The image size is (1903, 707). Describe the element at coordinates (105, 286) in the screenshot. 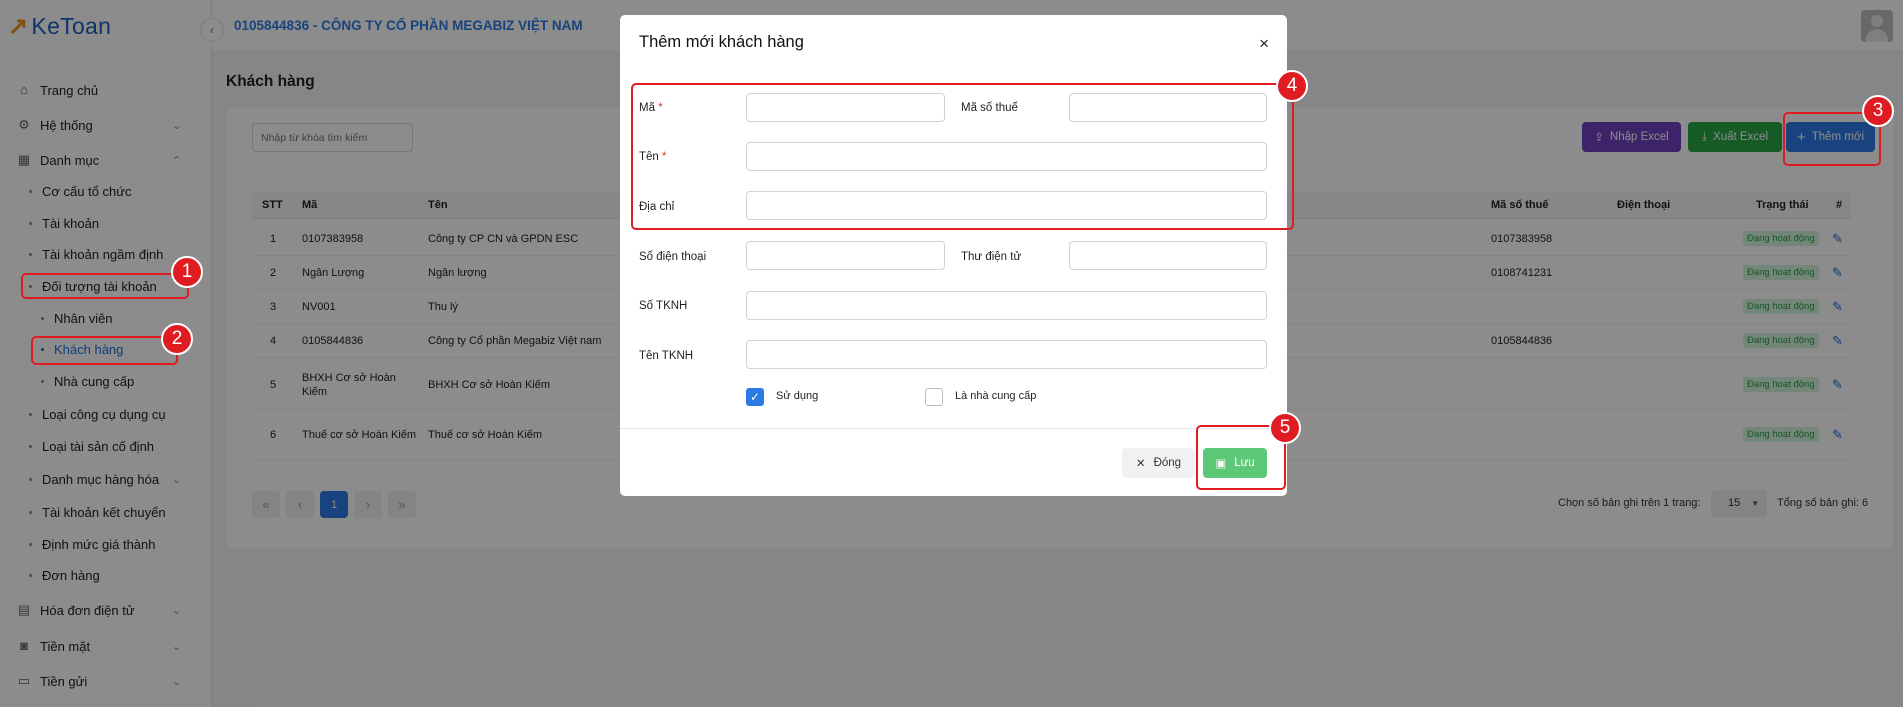

I see `highlight-doi-tuong` at that location.